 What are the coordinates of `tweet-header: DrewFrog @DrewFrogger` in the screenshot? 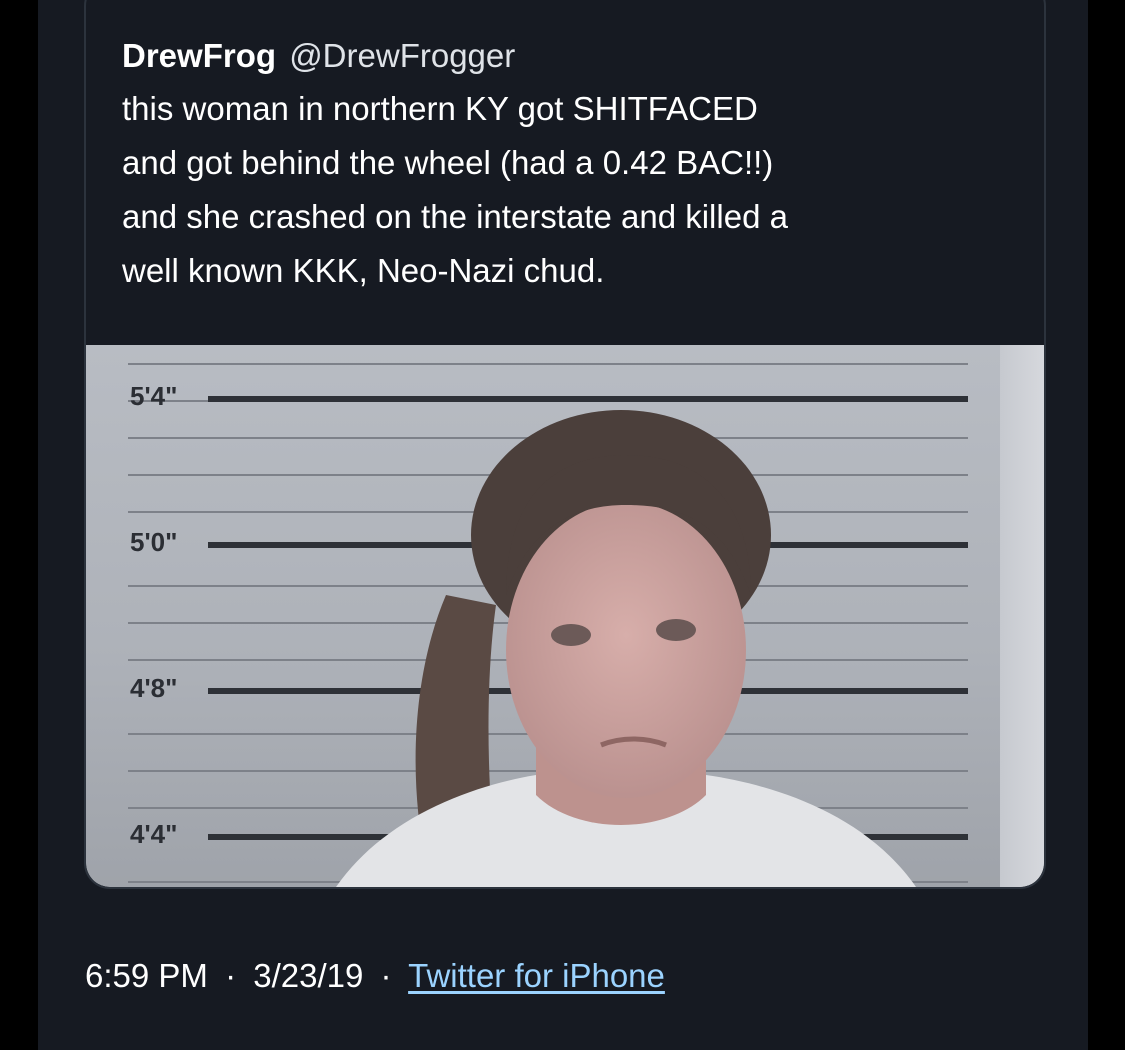 It's located at (318, 56).